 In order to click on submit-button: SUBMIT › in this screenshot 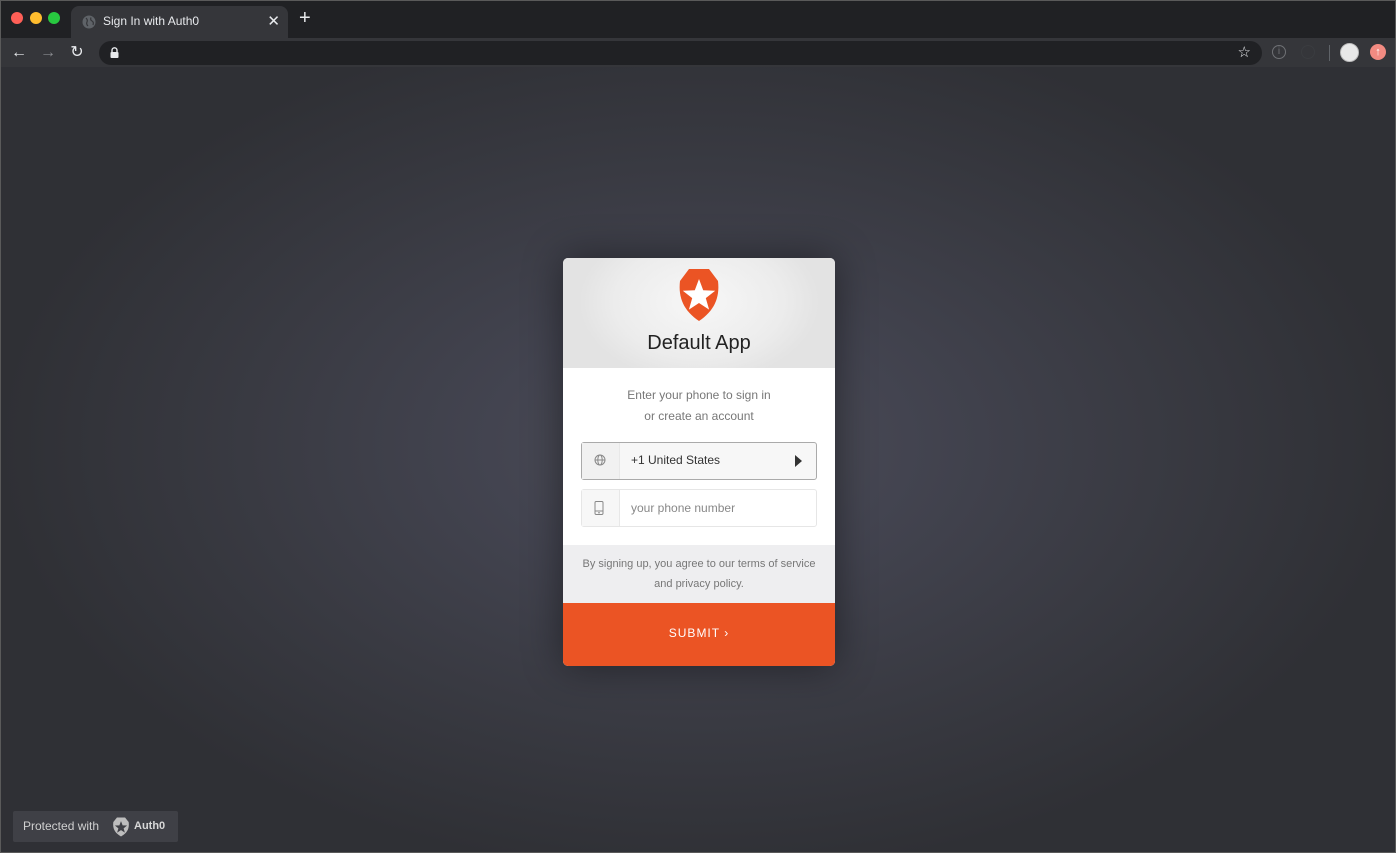, I will do `click(699, 634)`.